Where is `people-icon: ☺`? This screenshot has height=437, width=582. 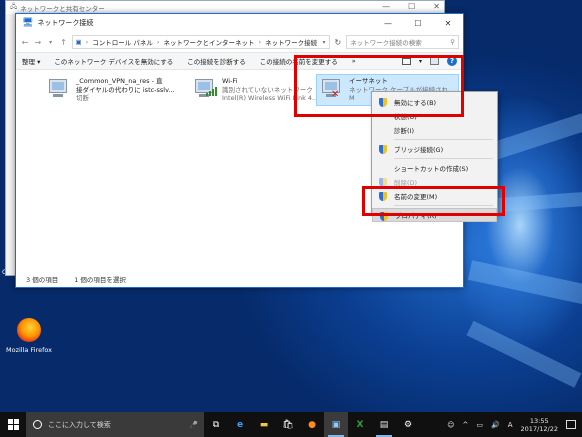
people-icon: ☺ is located at coordinates (450, 425).